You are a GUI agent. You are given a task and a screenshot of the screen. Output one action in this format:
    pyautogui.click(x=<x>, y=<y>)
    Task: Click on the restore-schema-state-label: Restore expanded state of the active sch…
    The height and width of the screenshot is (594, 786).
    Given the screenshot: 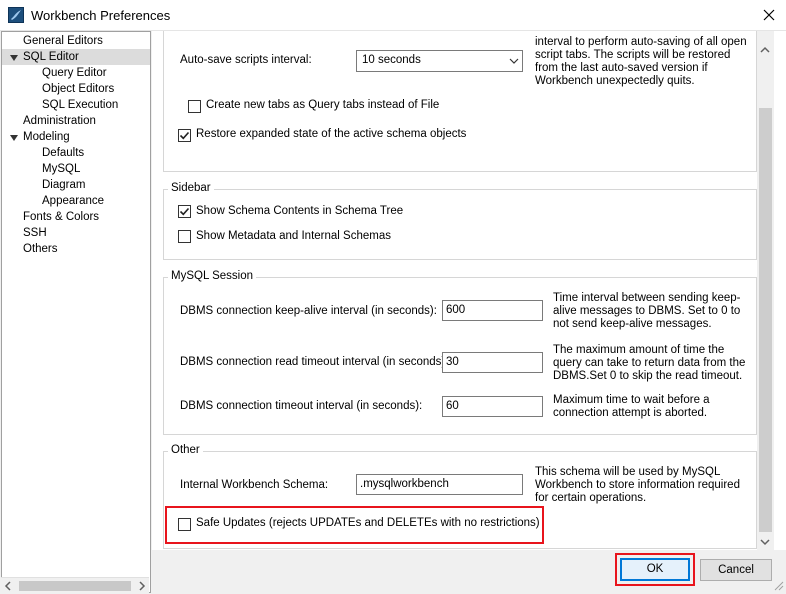 What is the action you would take?
    pyautogui.click(x=331, y=134)
    